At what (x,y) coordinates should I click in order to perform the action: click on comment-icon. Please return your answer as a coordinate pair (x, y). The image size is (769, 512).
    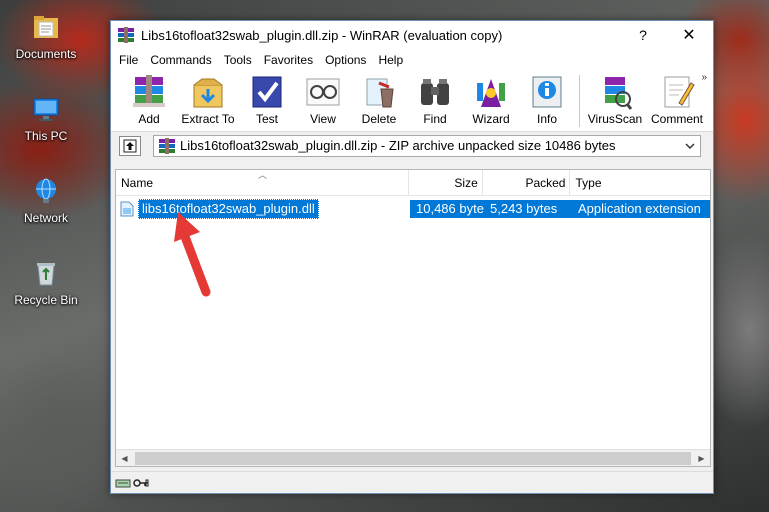
    Looking at the image, I should click on (679, 92).